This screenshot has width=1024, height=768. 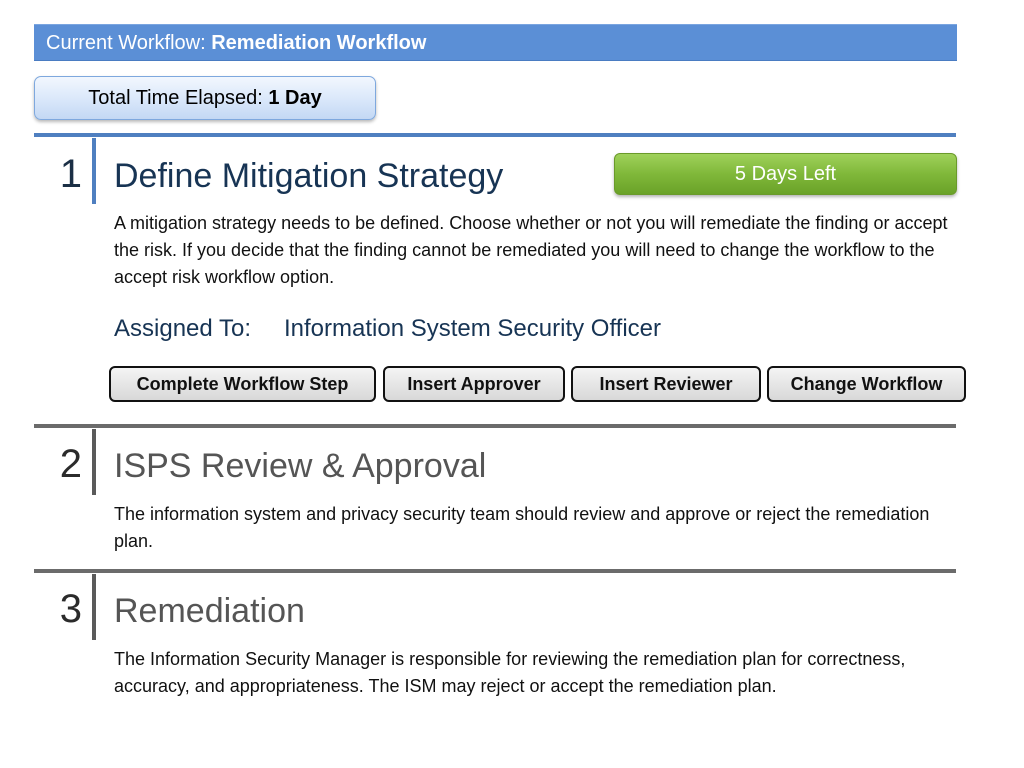 I want to click on step-1-rule, so click(x=94, y=171).